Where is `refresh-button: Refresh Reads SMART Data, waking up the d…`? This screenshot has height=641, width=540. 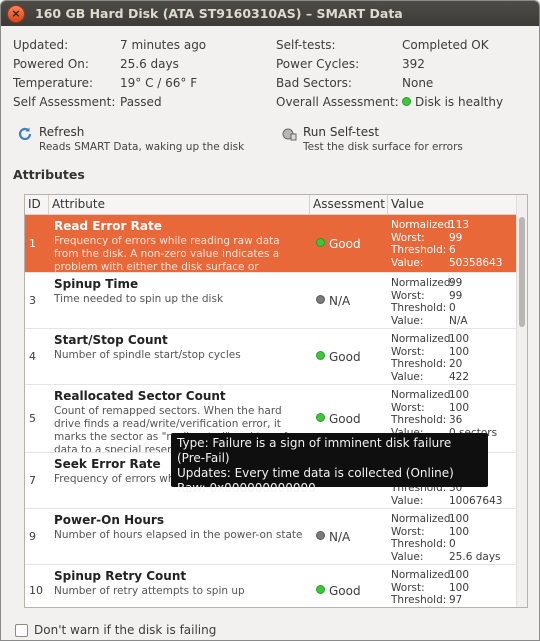 refresh-button: Refresh Reads SMART Data, waking up the d… is located at coordinates (130, 139).